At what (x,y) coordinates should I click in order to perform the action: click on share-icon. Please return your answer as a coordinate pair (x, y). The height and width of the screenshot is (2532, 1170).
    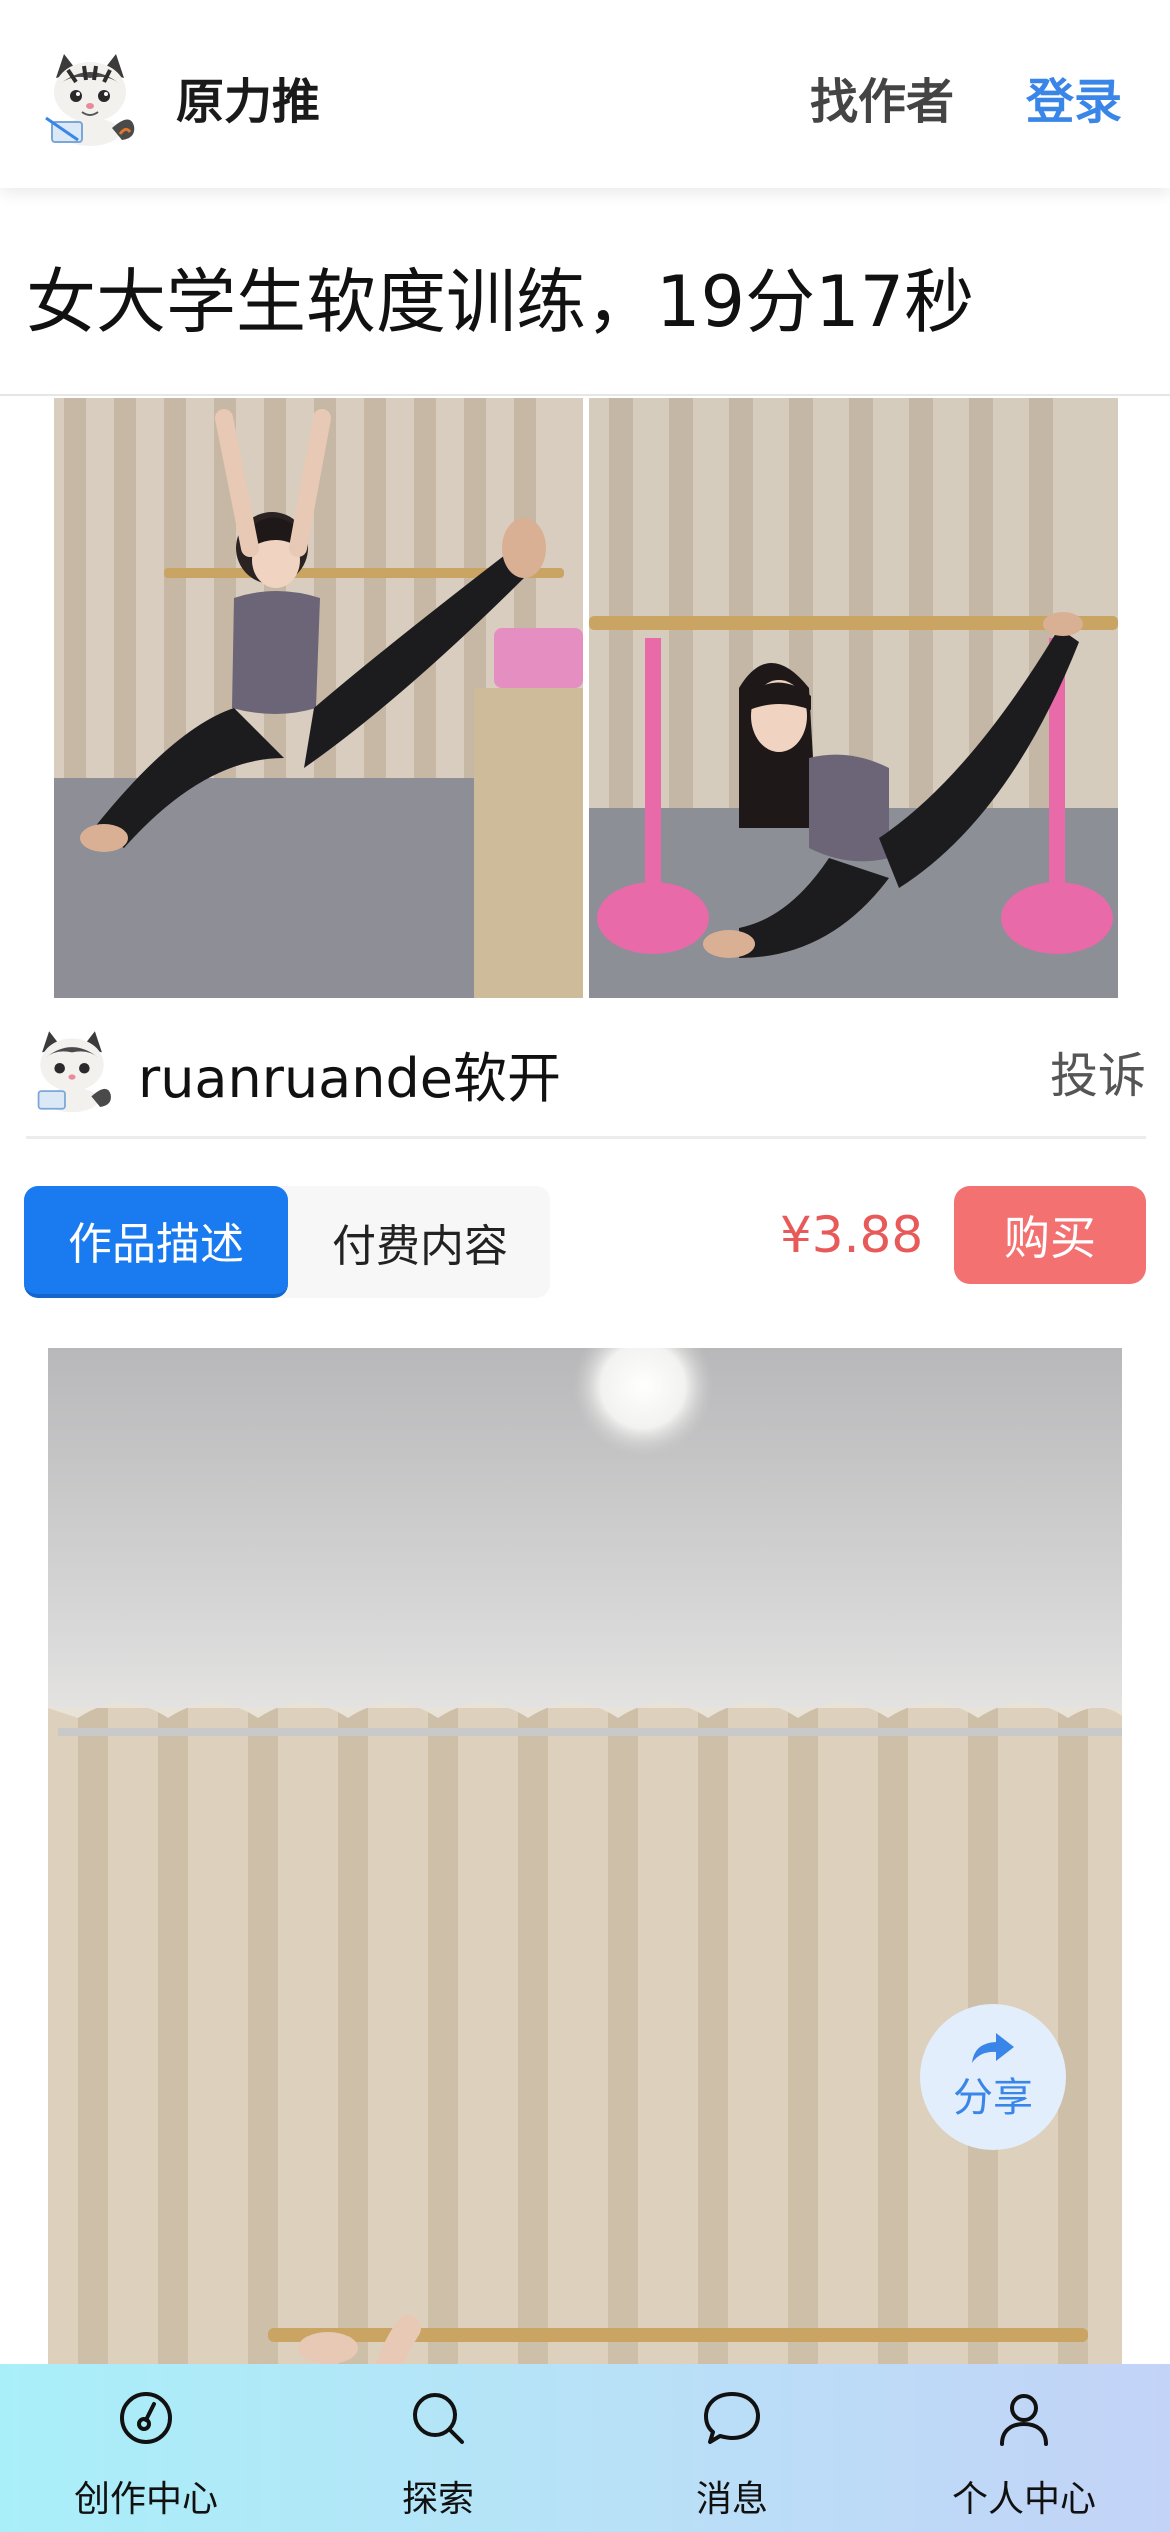
    Looking at the image, I should click on (993, 2048).